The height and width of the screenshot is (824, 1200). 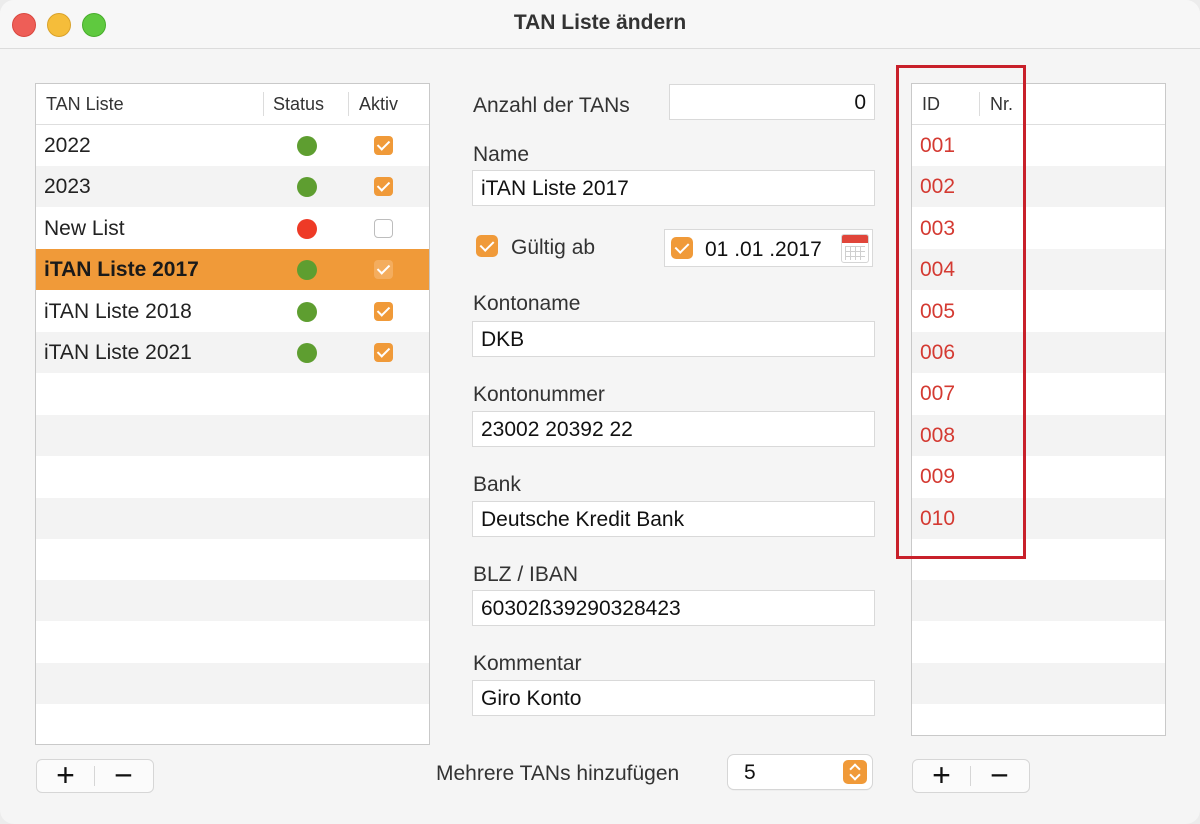 I want to click on tan-list-table-header: TAN Liste Status Aktiv, so click(x=232, y=104).